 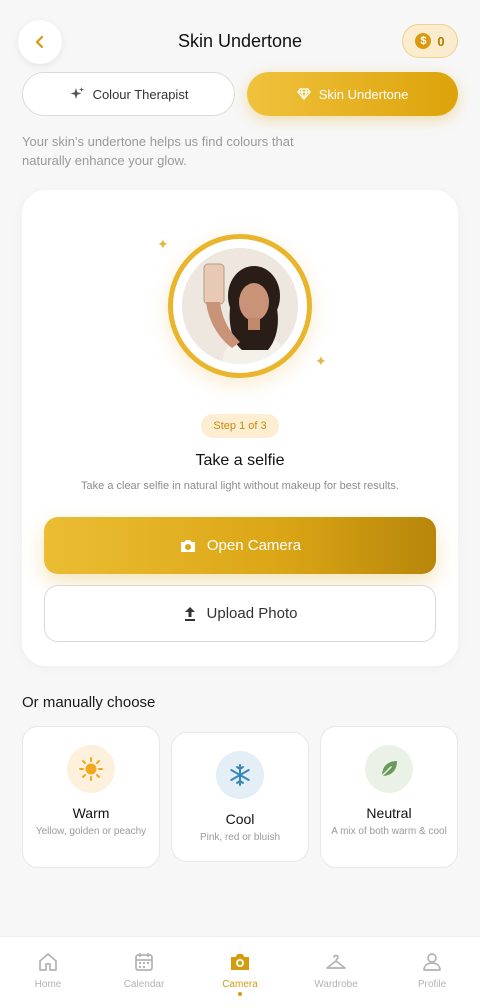 I want to click on active-indicator-dot, so click(x=240, y=994).